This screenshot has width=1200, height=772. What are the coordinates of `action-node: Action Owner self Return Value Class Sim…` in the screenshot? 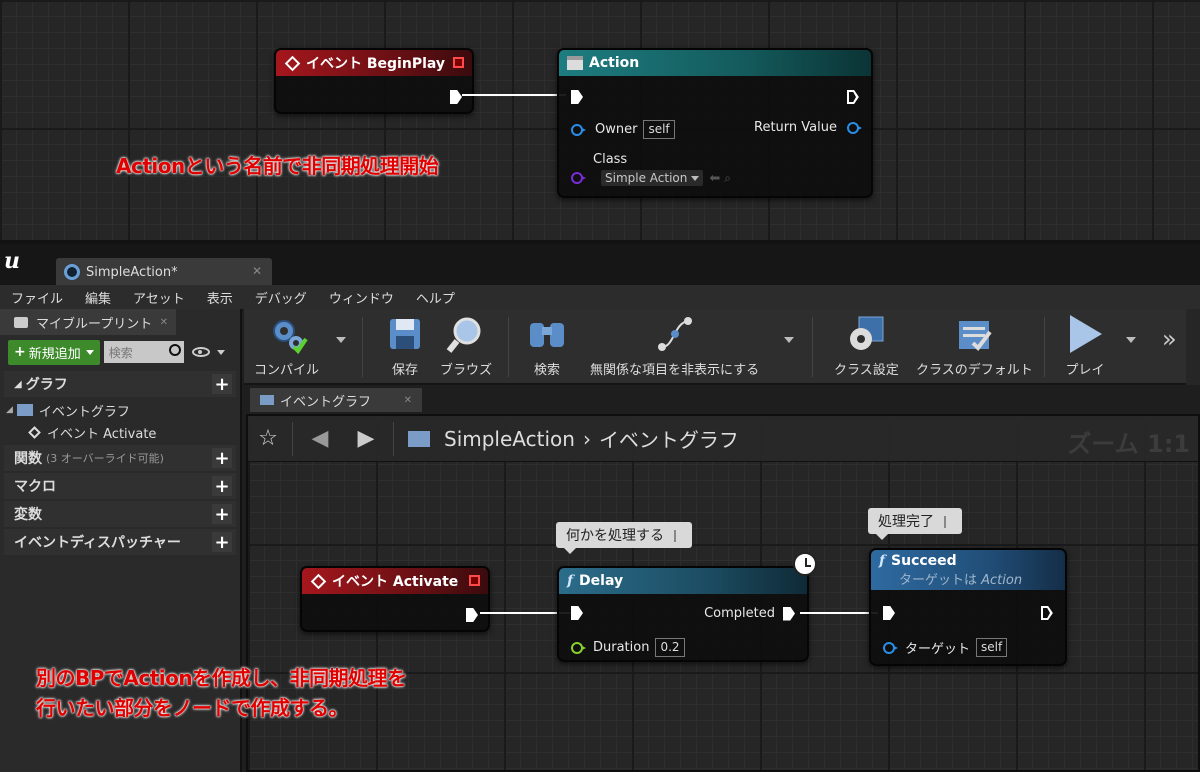 It's located at (715, 123).